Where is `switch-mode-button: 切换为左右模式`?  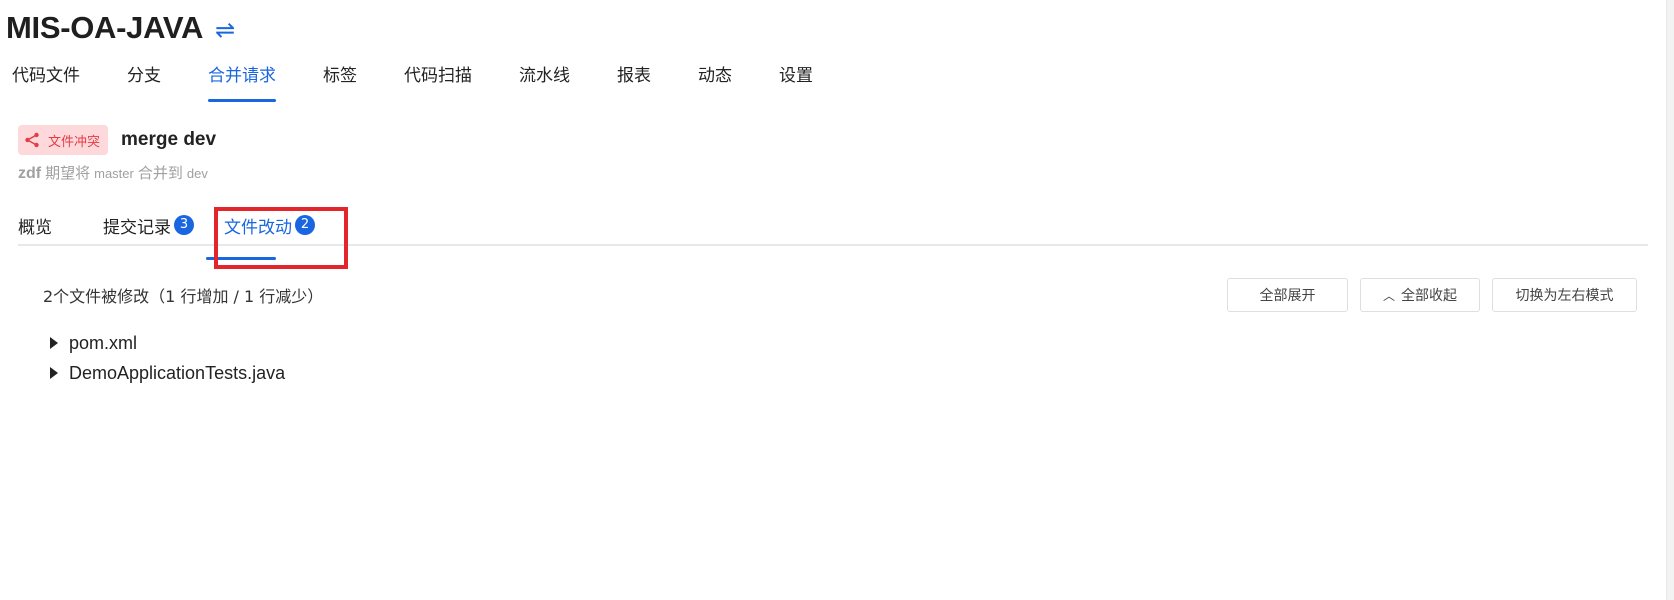 switch-mode-button: 切换为左右模式 is located at coordinates (1564, 295).